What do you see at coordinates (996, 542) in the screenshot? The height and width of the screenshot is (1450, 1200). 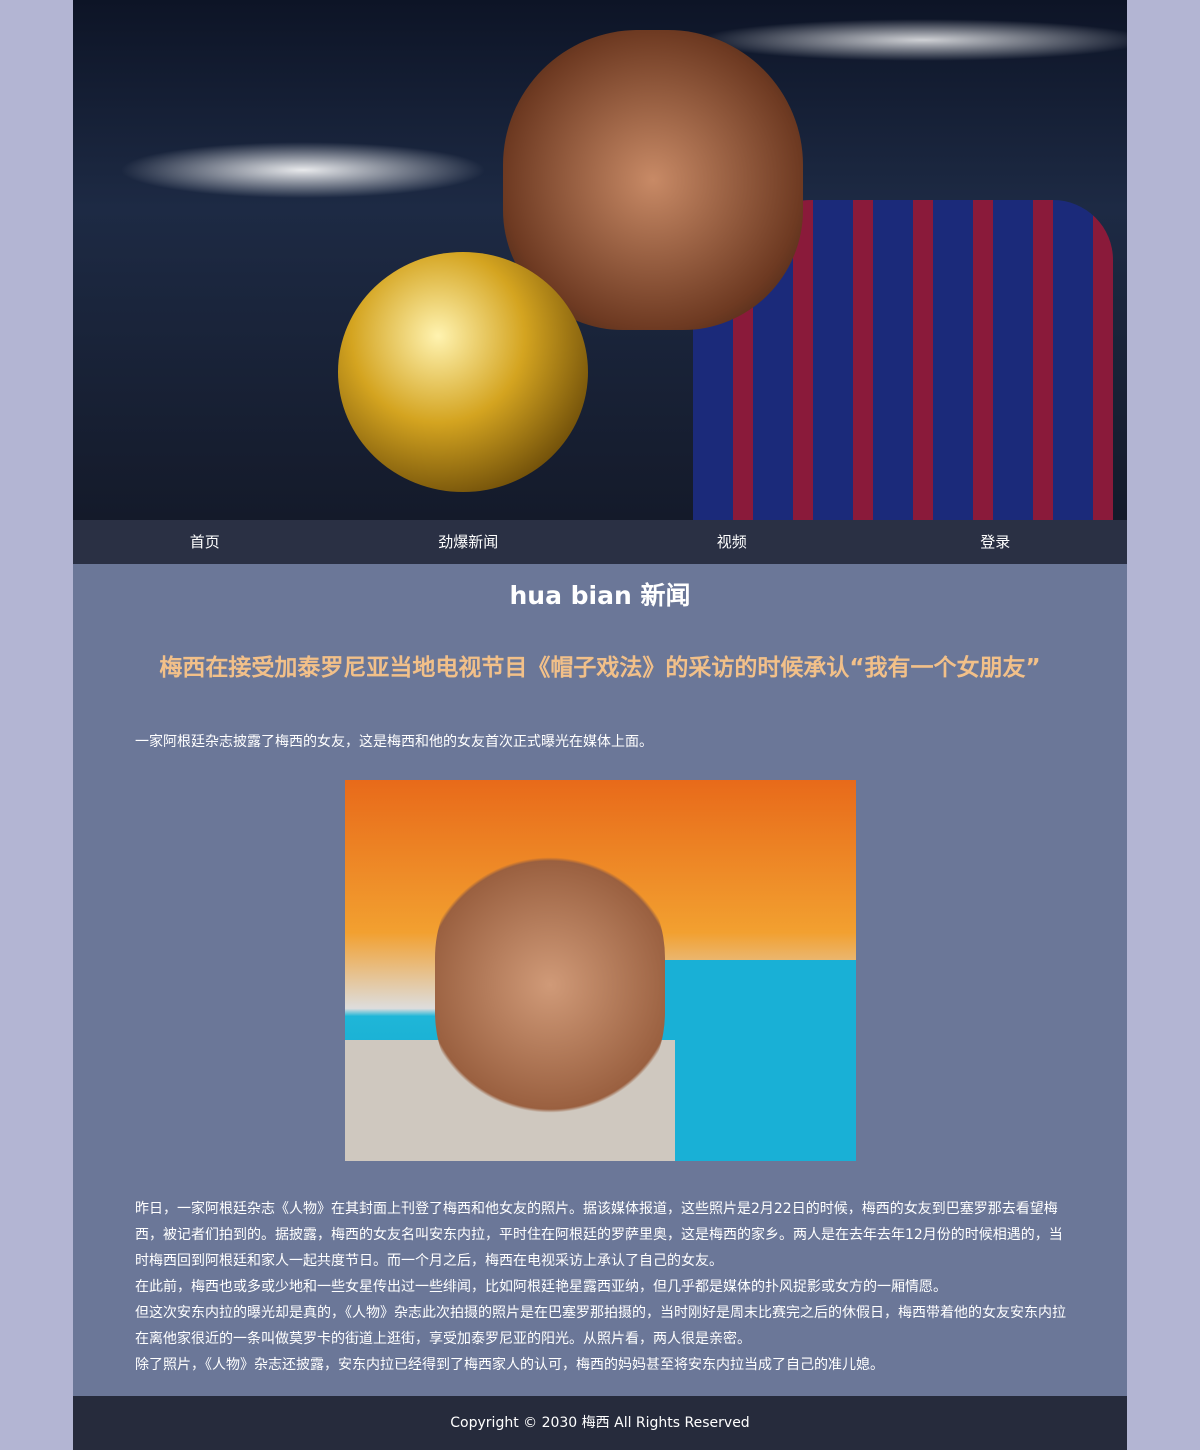 I see `nav-login: 登录` at bounding box center [996, 542].